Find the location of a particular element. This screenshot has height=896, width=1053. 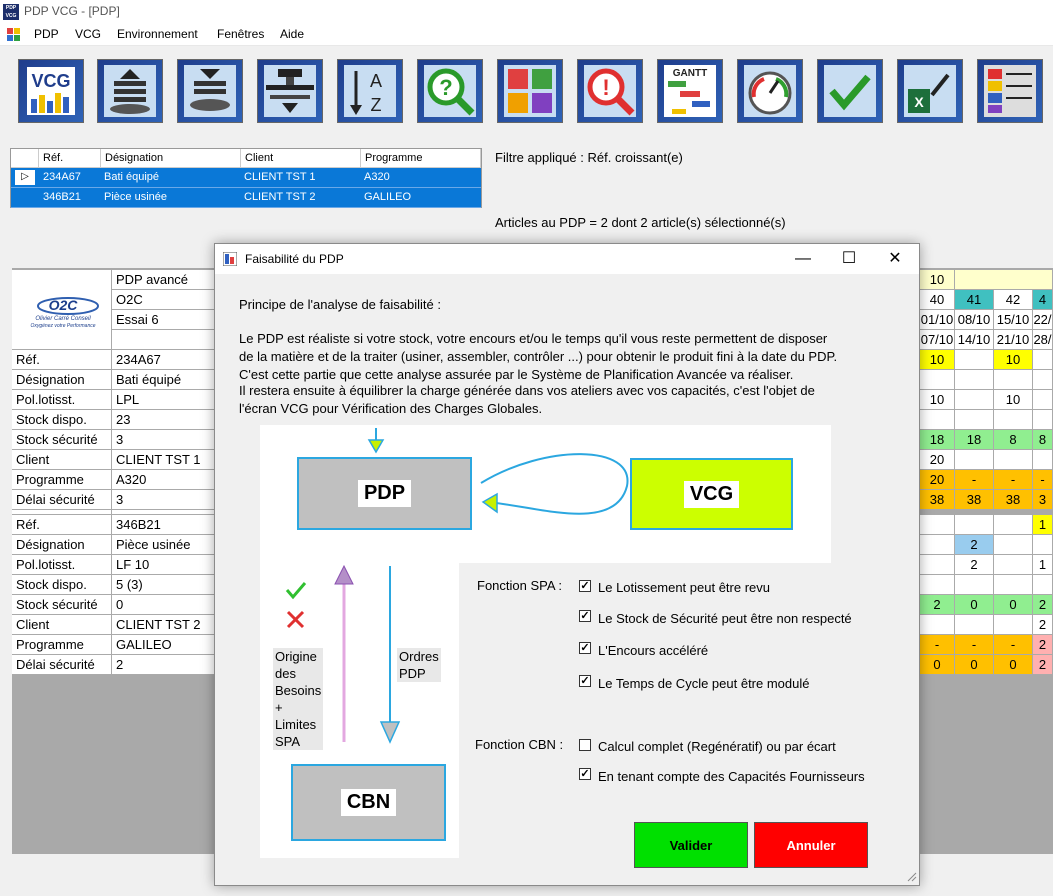

validate-button: Valider is located at coordinates (691, 845).